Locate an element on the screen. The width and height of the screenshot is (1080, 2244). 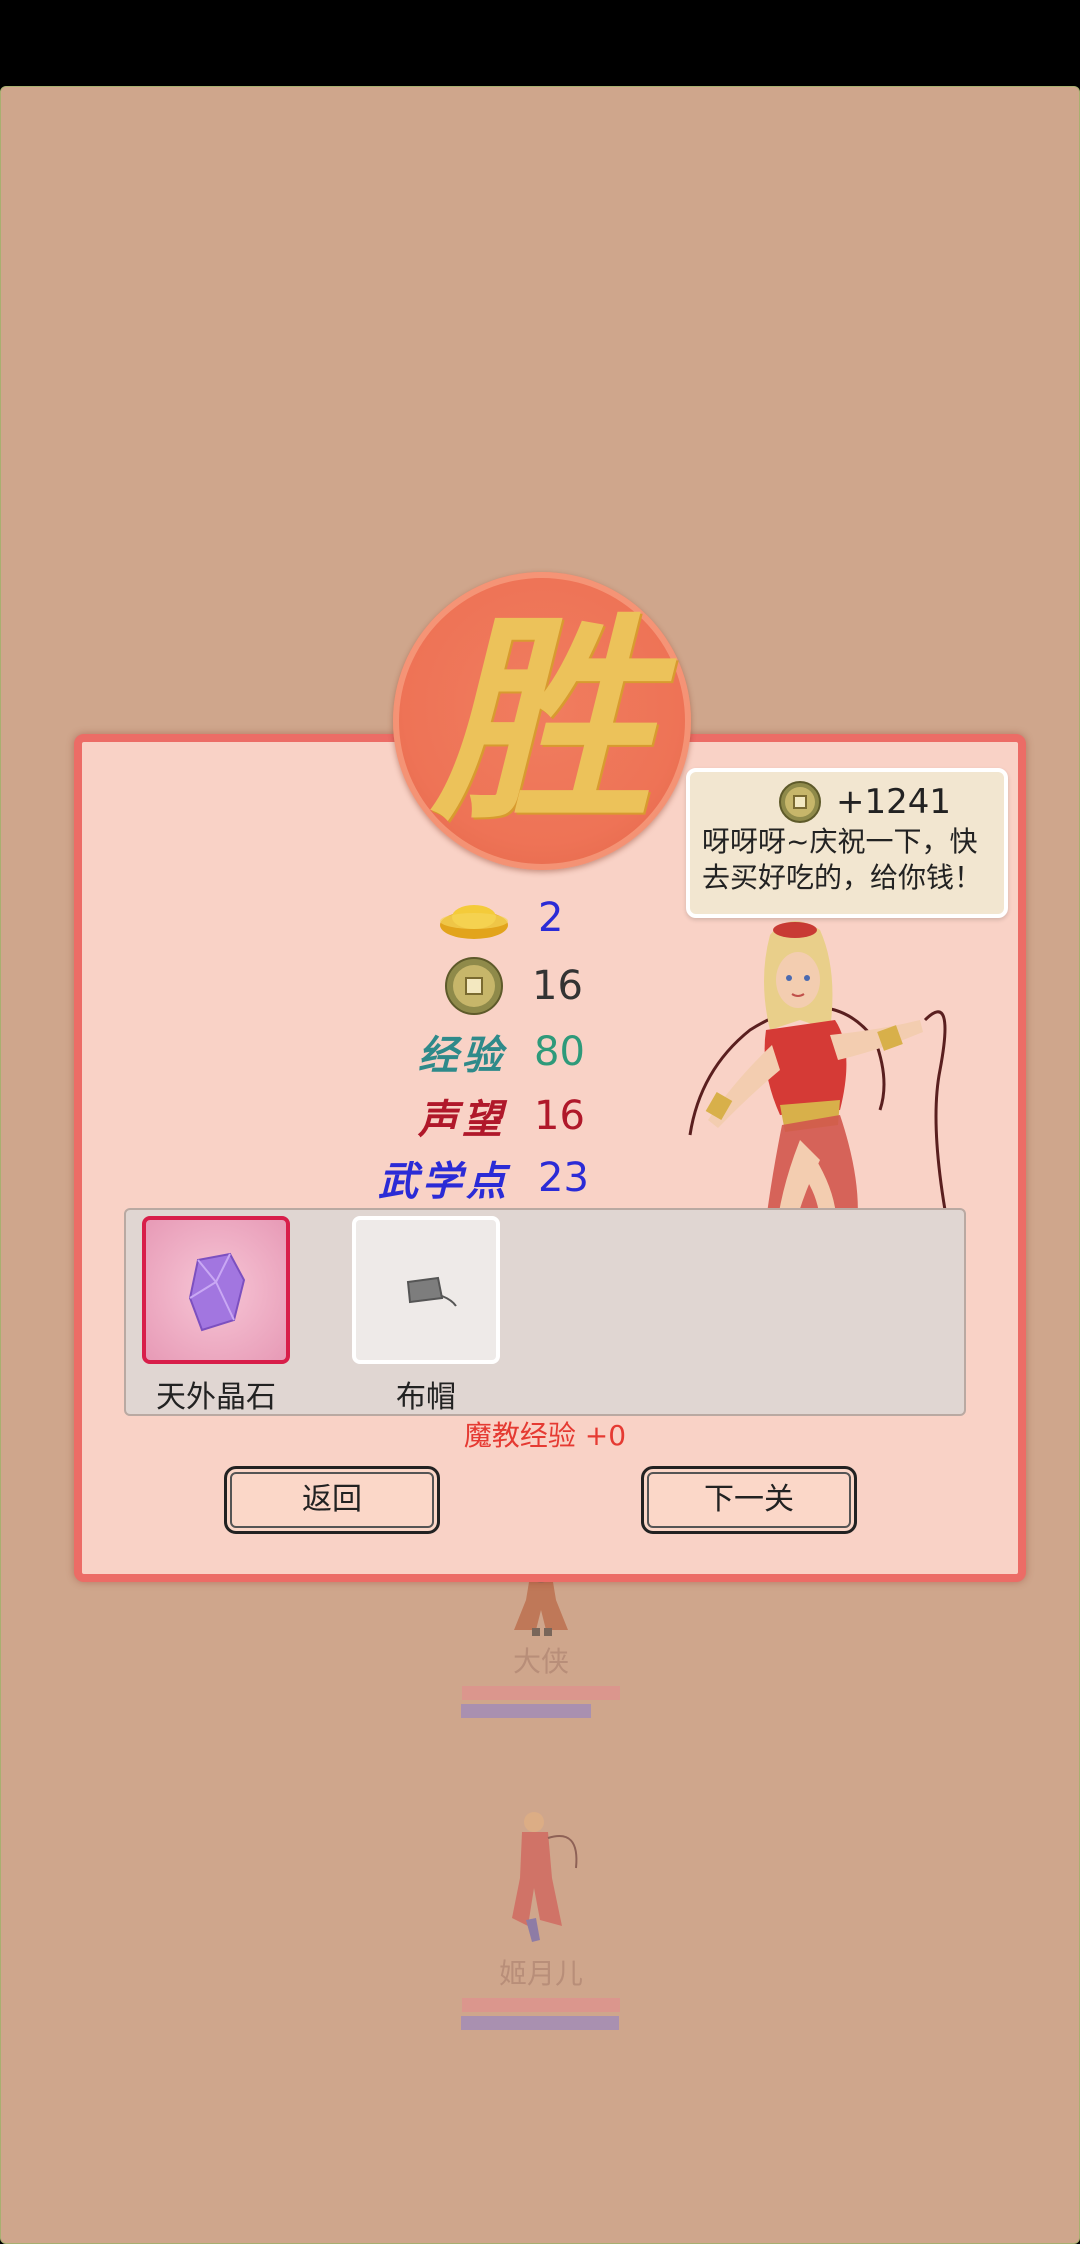
exp-value: 80 is located at coordinates (559, 1052).